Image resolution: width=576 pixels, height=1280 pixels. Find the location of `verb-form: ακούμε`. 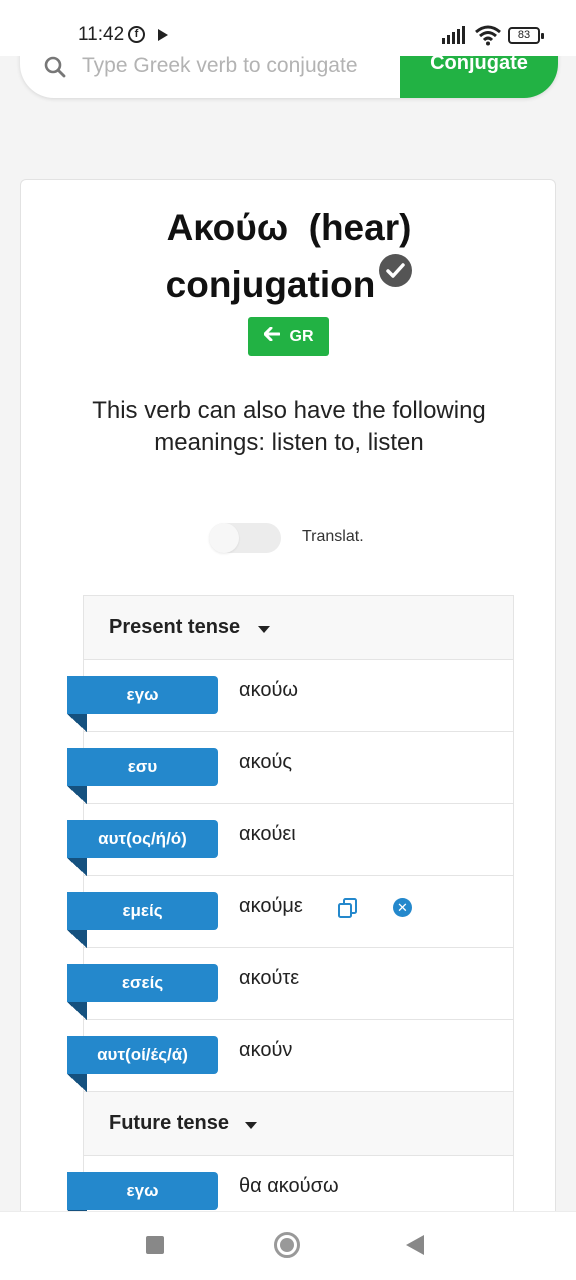

verb-form: ακούμε is located at coordinates (271, 906).